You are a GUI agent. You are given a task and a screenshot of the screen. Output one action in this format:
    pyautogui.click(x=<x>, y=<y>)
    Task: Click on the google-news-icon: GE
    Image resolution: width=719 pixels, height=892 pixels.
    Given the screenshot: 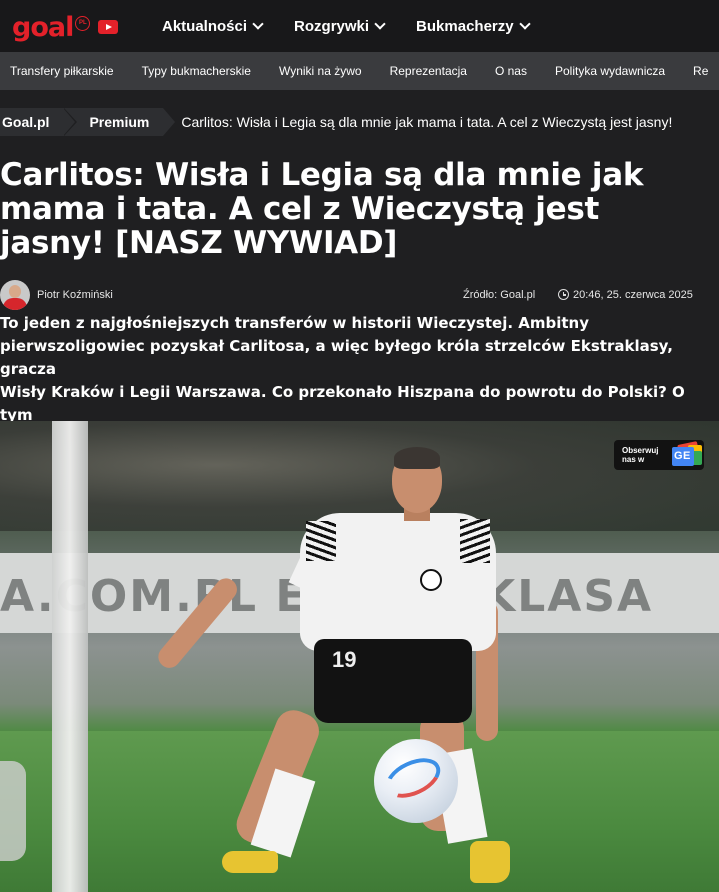 What is the action you would take?
    pyautogui.click(x=687, y=454)
    